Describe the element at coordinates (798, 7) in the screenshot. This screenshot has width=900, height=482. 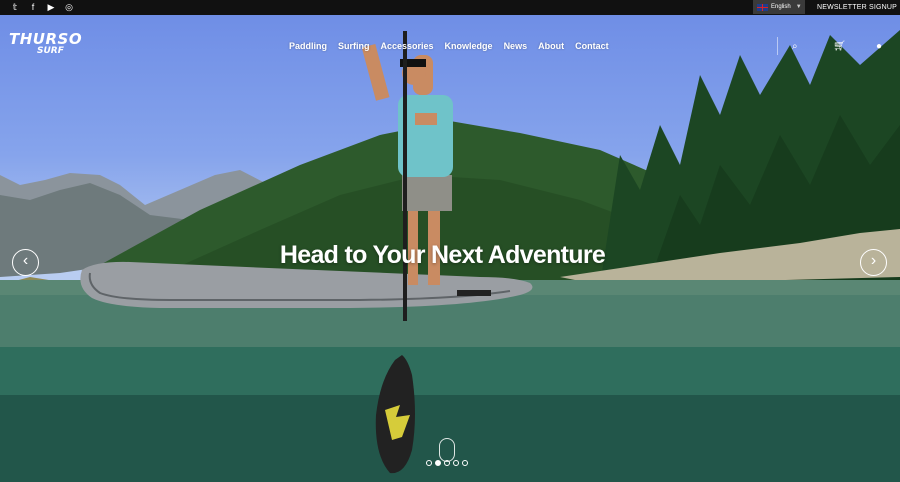
I see `chevron-down-icon: ▼` at that location.